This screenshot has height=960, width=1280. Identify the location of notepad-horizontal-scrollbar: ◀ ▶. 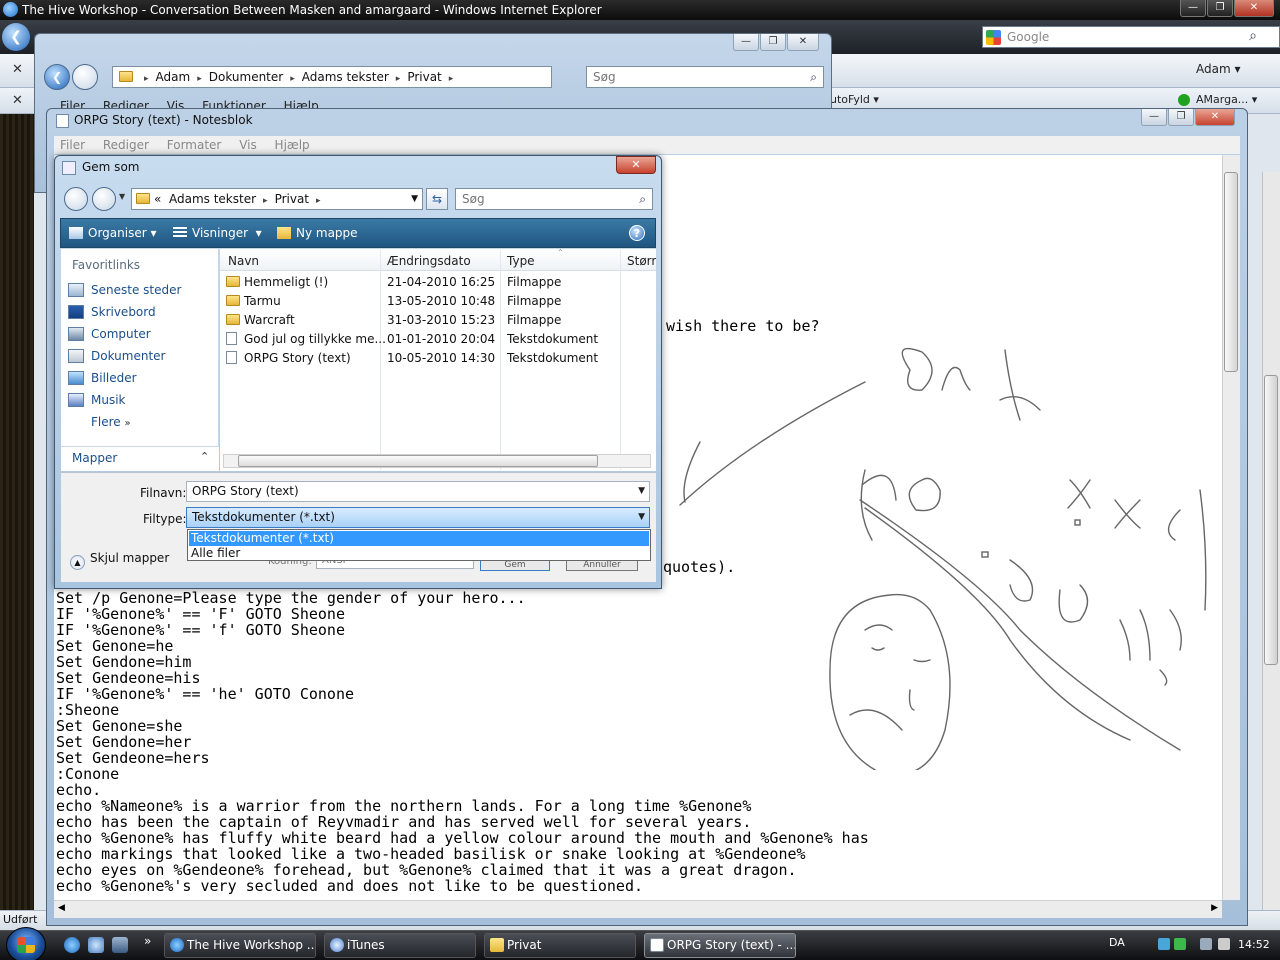
(638, 909).